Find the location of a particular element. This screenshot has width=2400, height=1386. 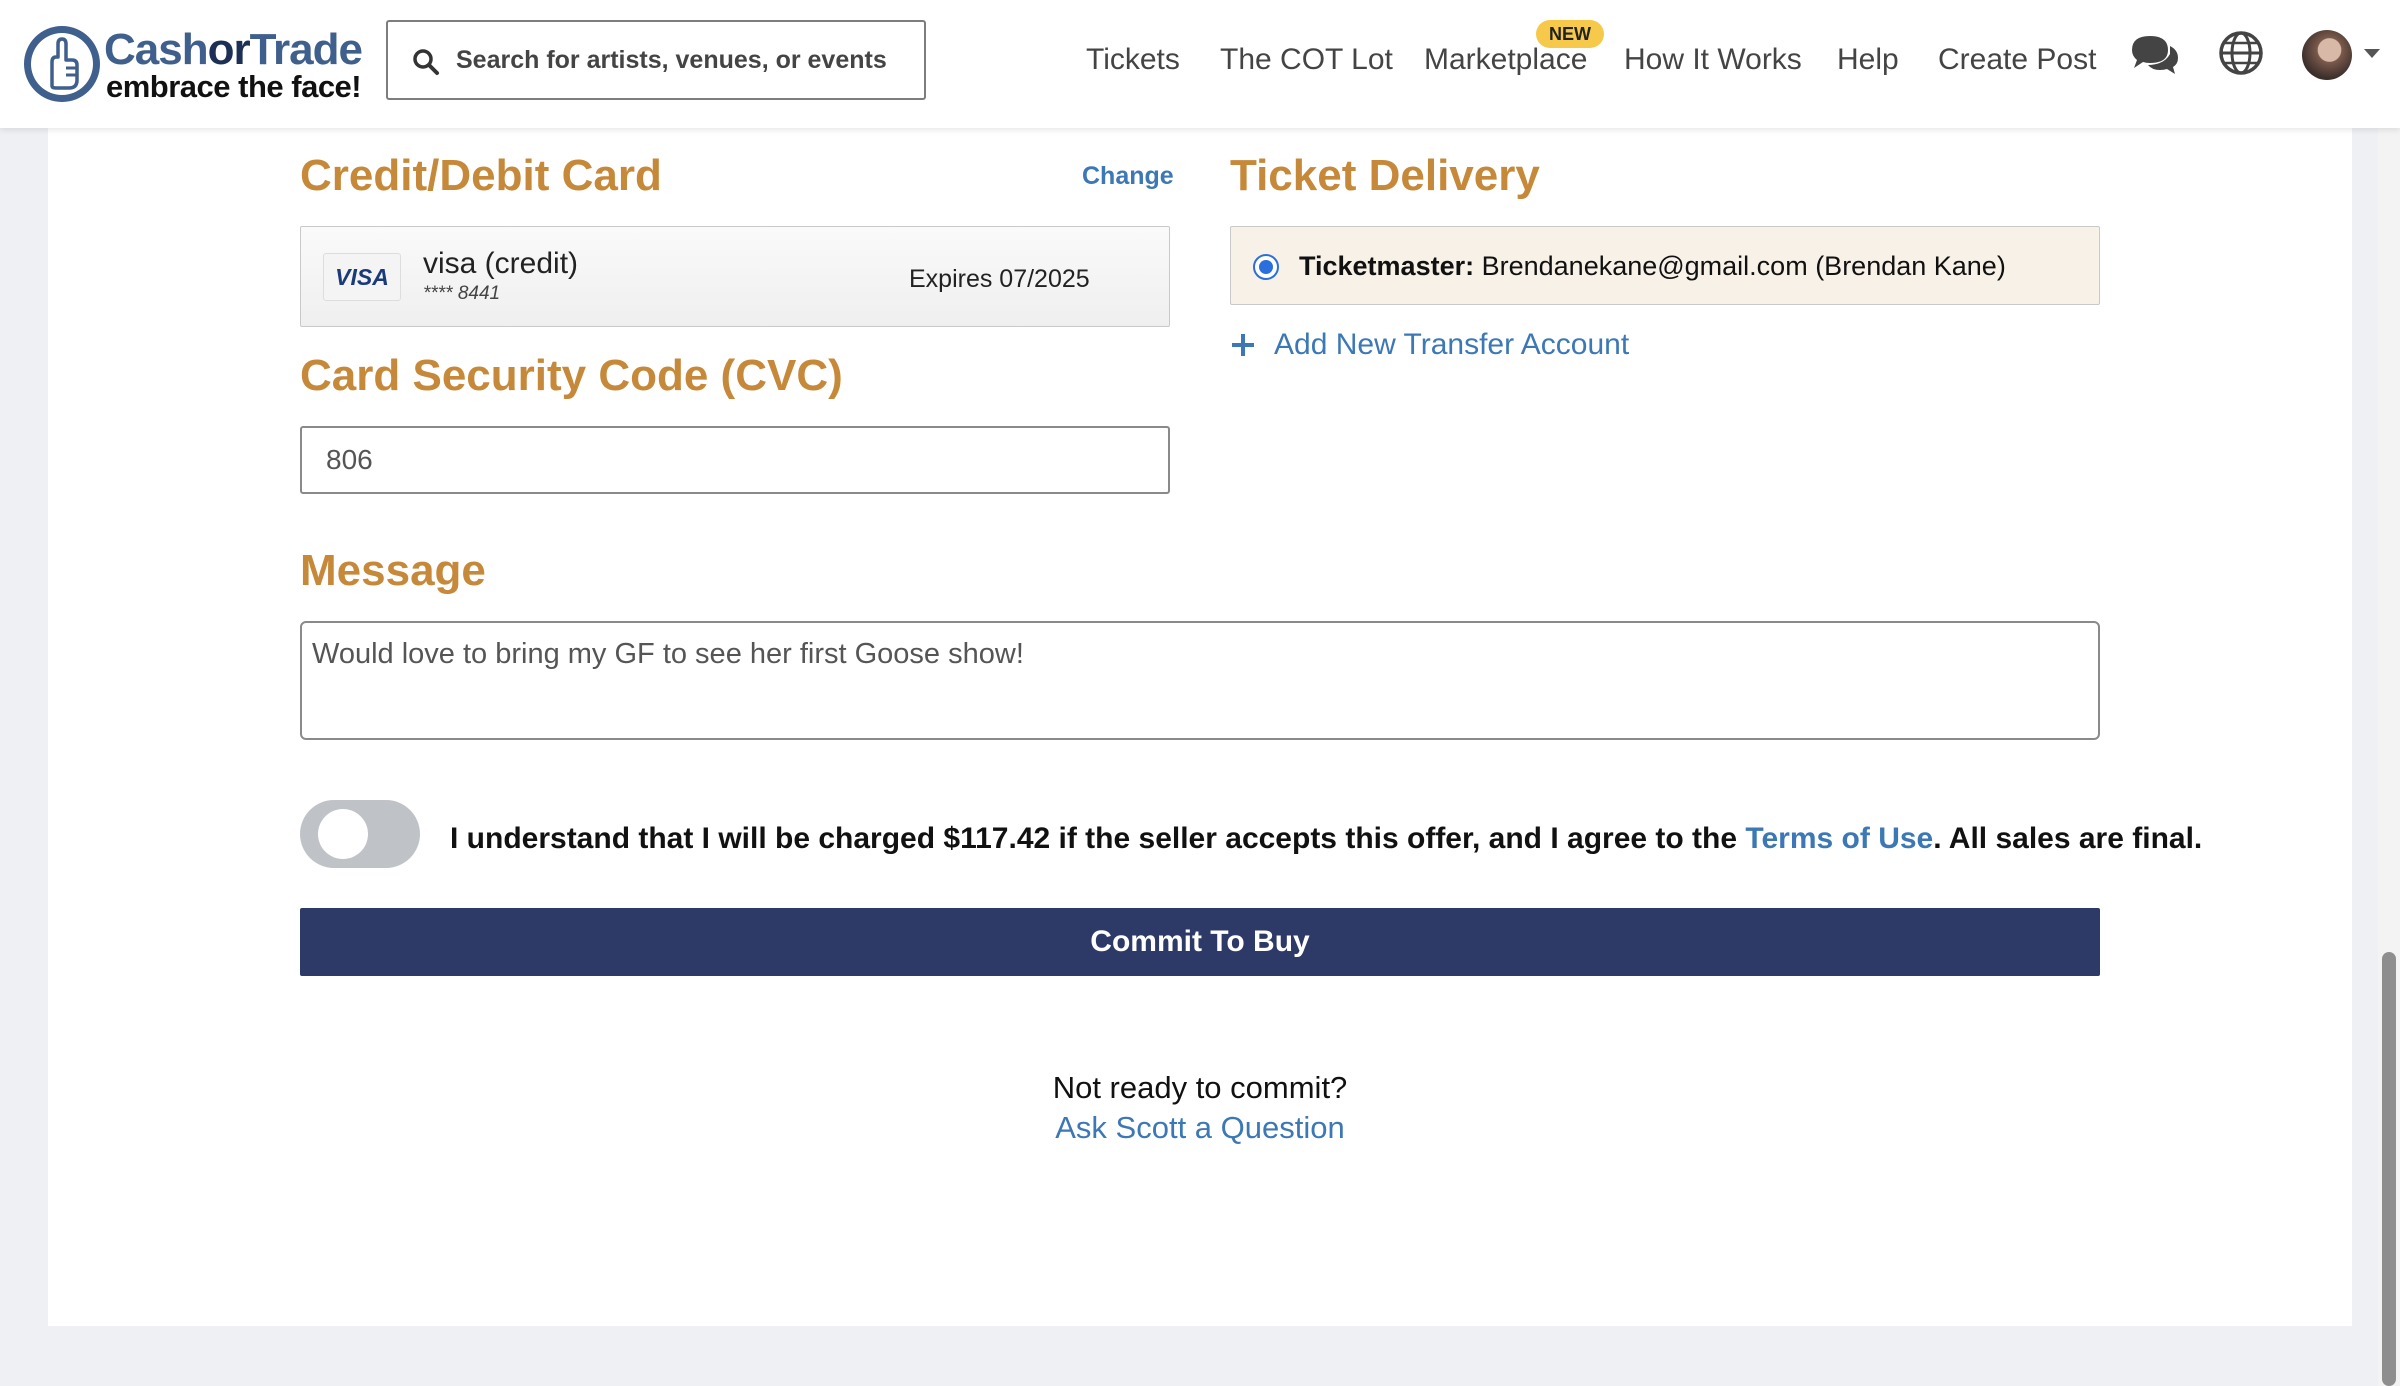

cashortrade-logo: CashorTrade embrace the face! is located at coordinates (192, 65).